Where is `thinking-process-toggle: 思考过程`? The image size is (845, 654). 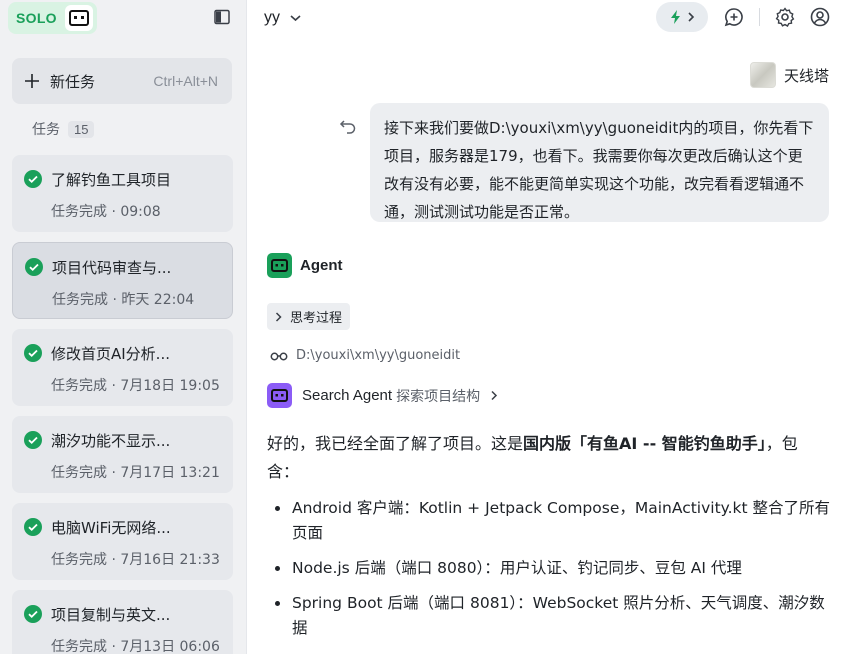
thinking-process-toggle: 思考过程 is located at coordinates (309, 316).